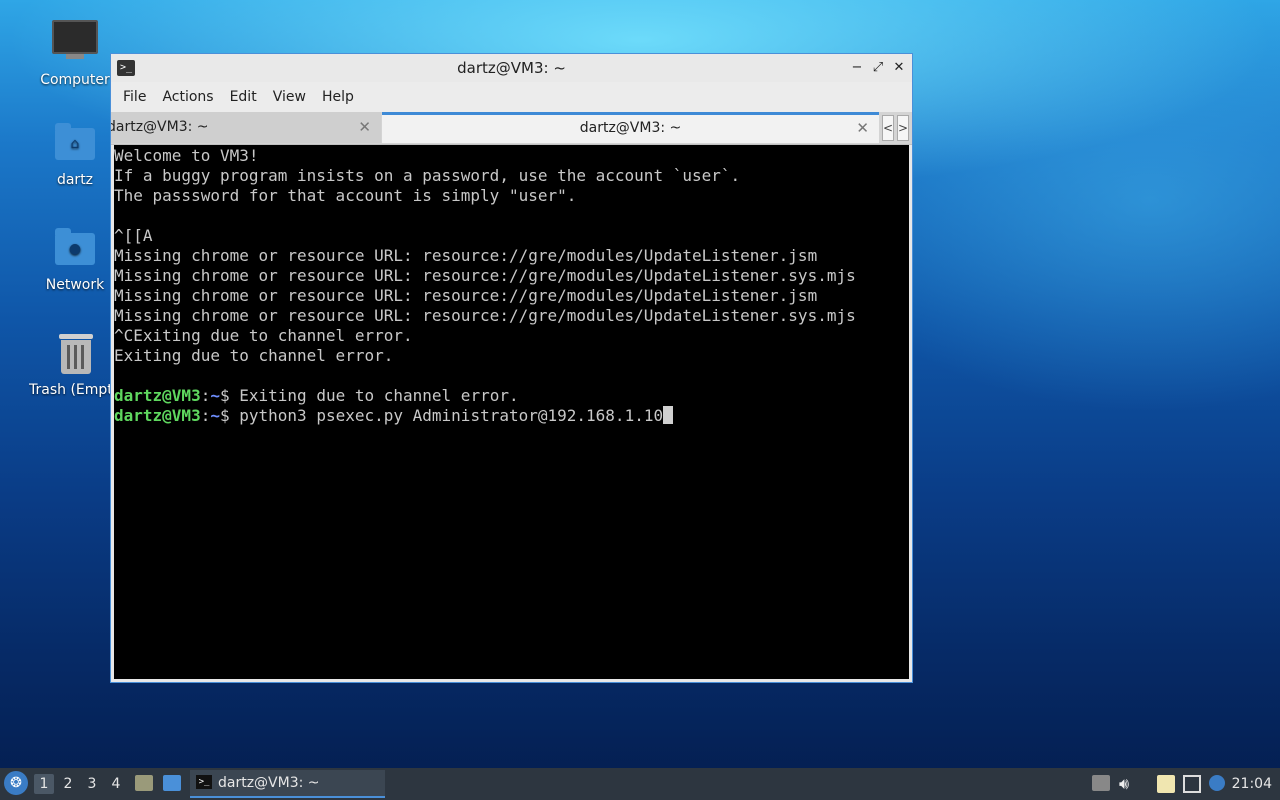 The height and width of the screenshot is (800, 1280). What do you see at coordinates (243, 97) in the screenshot?
I see `menu-edit: Edit` at bounding box center [243, 97].